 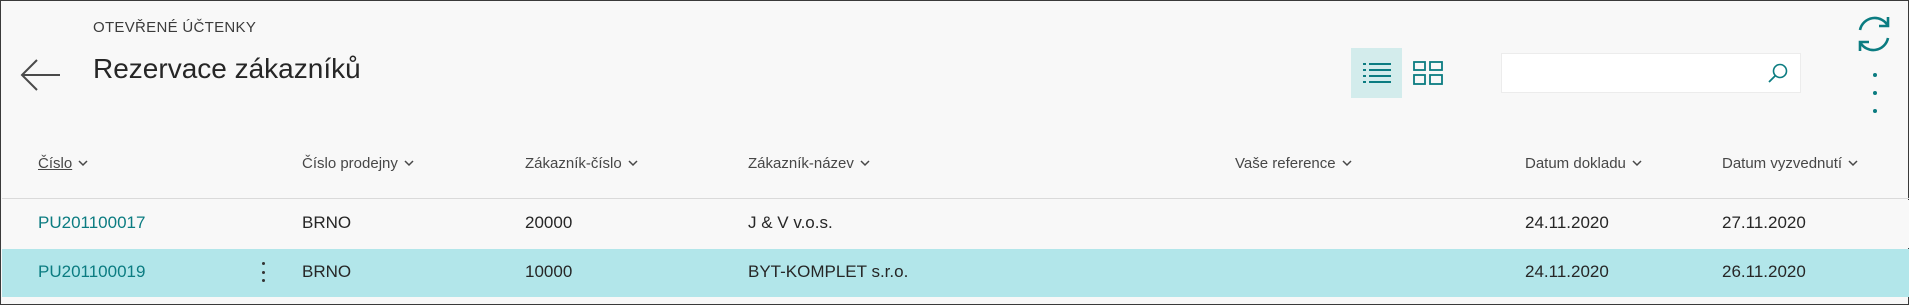 I want to click on customer-number-cell: 10000, so click(x=549, y=271).